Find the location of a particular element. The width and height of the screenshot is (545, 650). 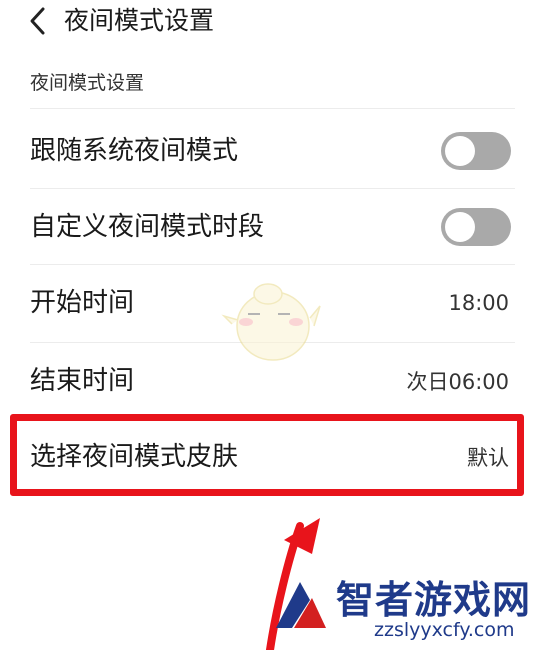

custom-period-row: 自定义夜间模式时段 is located at coordinates (270, 227).